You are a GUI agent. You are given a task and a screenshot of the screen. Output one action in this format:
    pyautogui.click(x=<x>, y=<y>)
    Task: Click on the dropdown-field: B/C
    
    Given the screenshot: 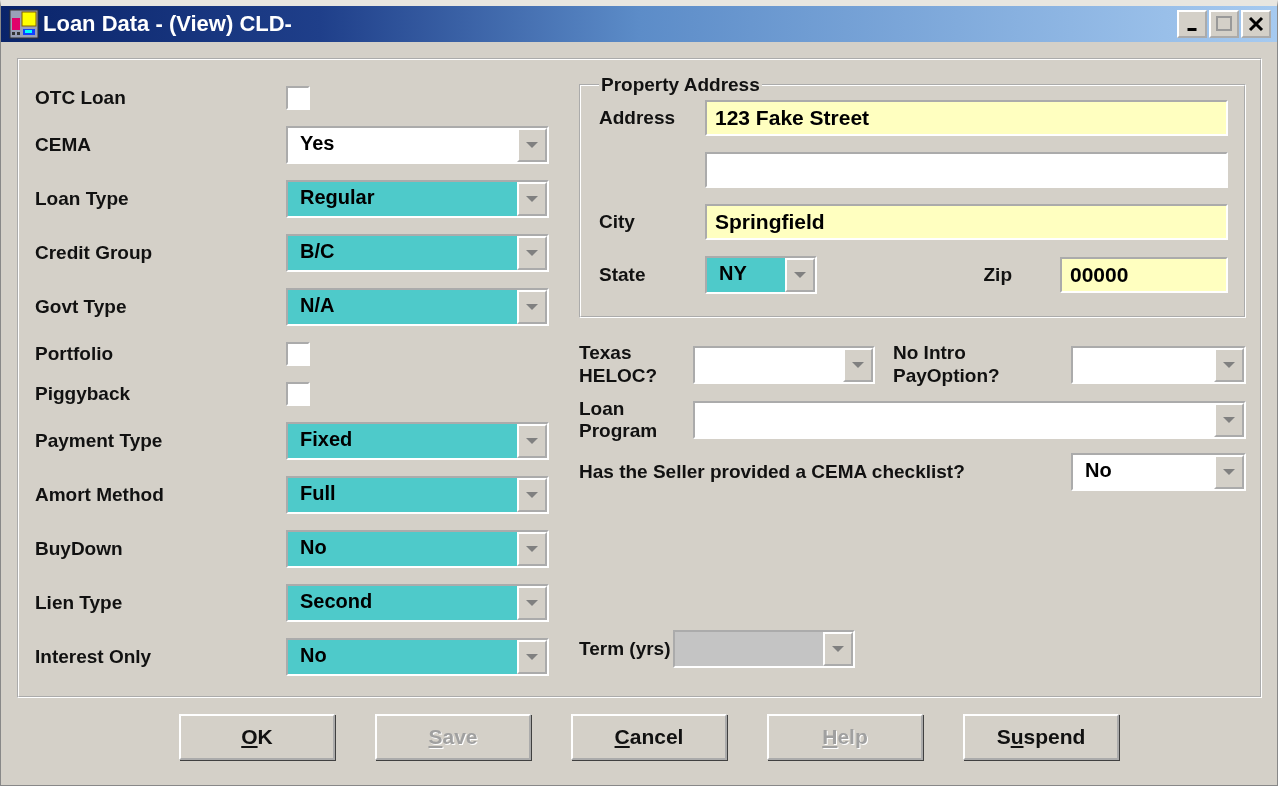 What is the action you would take?
    pyautogui.click(x=417, y=253)
    